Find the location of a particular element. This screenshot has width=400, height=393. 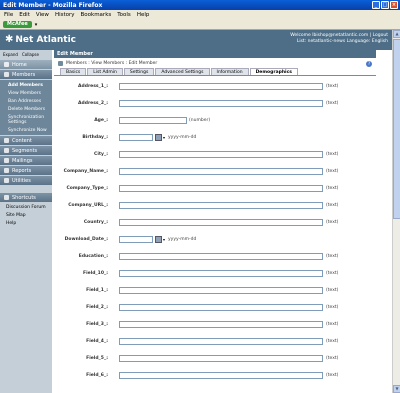

shortcut-site-map: Site Map is located at coordinates (26, 215).